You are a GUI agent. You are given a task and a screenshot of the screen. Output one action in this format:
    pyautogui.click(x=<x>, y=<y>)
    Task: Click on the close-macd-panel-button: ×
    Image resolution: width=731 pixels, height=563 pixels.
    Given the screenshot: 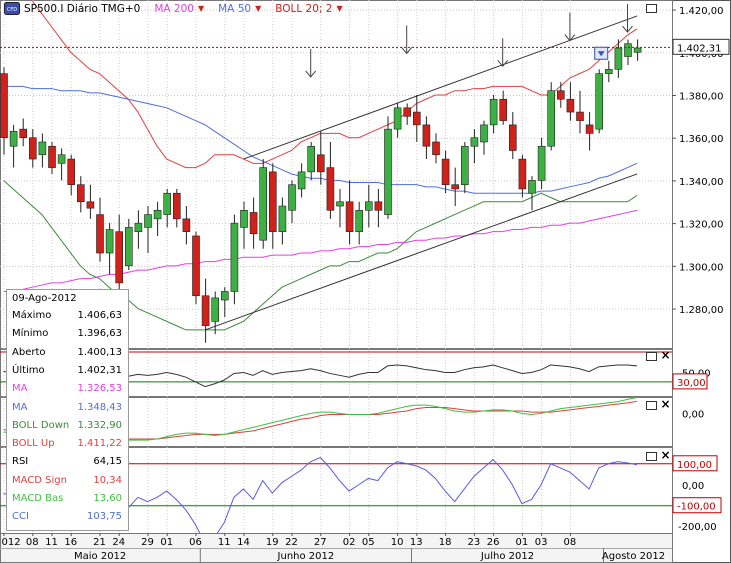 What is the action you would take?
    pyautogui.click(x=665, y=404)
    